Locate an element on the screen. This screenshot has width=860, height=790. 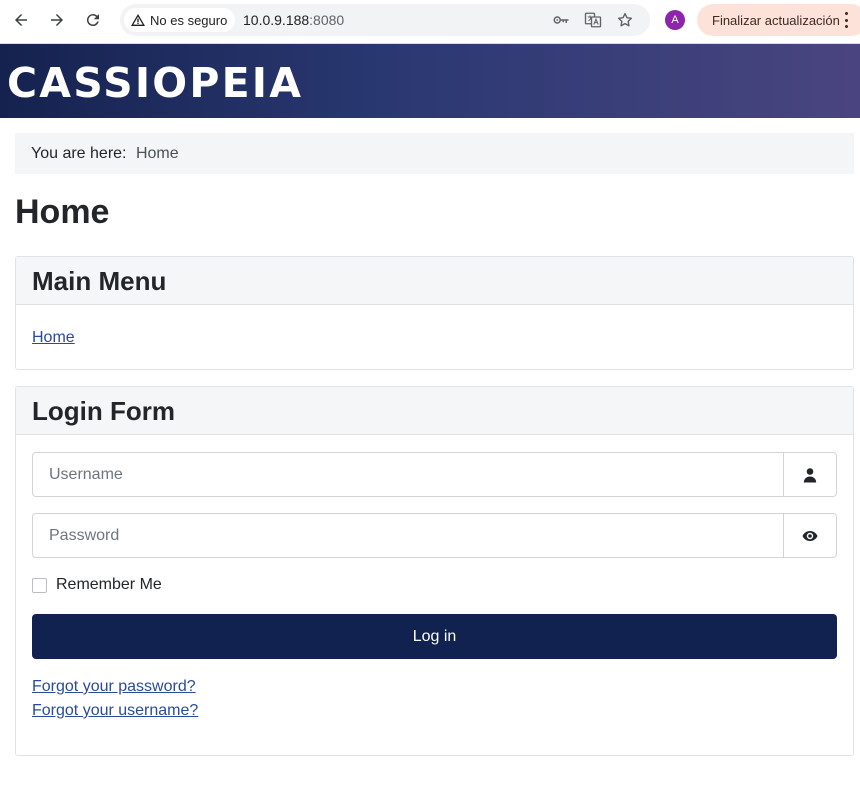
translate-icon is located at coordinates (593, 20).